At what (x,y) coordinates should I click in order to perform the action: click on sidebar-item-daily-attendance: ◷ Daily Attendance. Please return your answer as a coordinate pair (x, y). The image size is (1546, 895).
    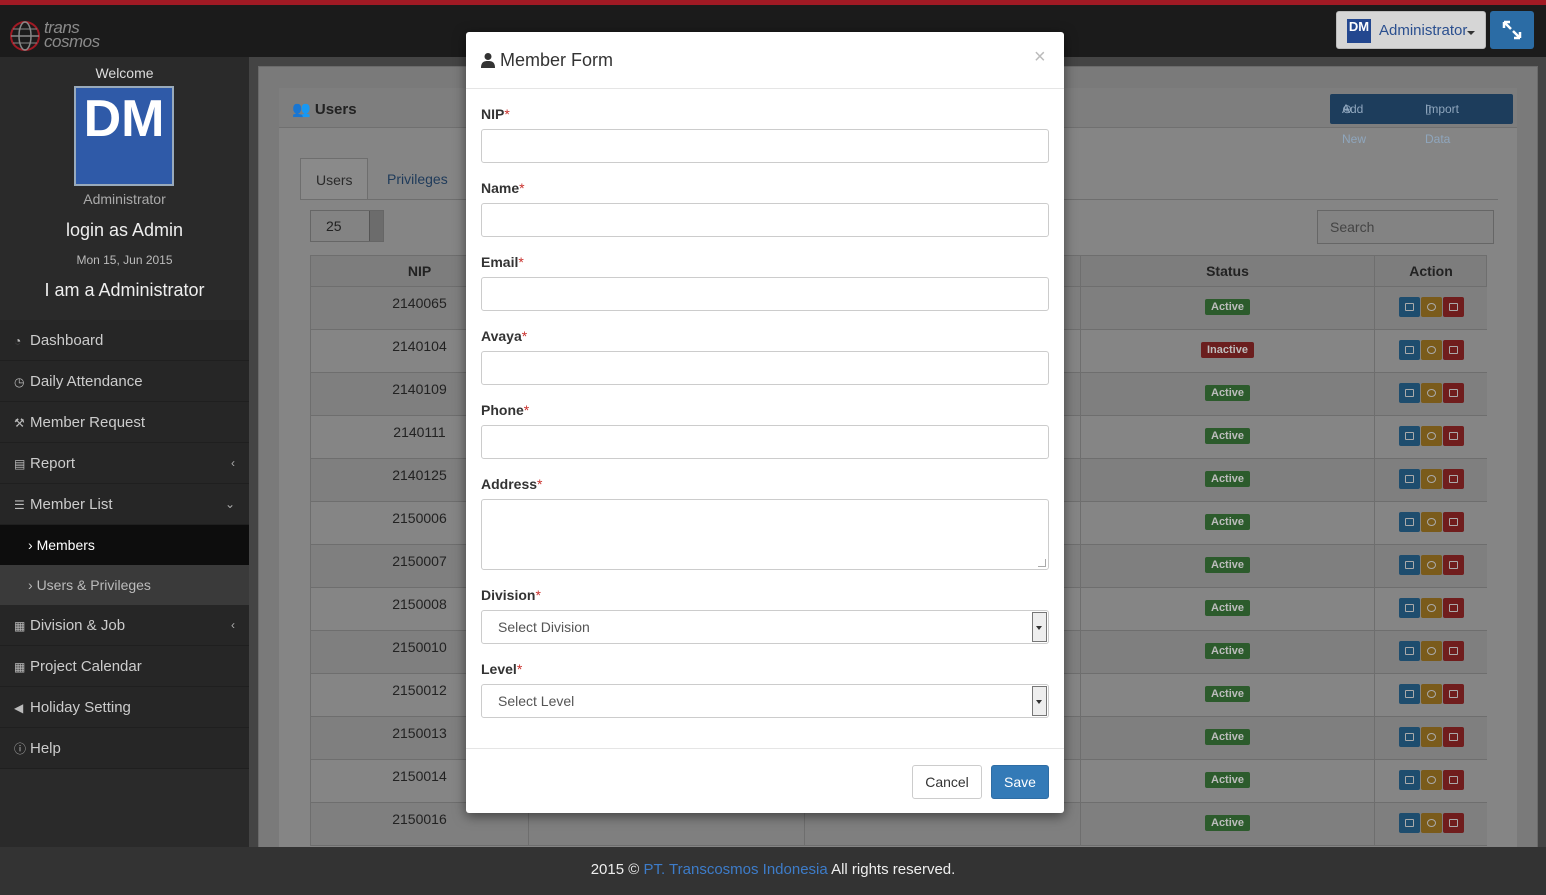
    Looking at the image, I should click on (124, 381).